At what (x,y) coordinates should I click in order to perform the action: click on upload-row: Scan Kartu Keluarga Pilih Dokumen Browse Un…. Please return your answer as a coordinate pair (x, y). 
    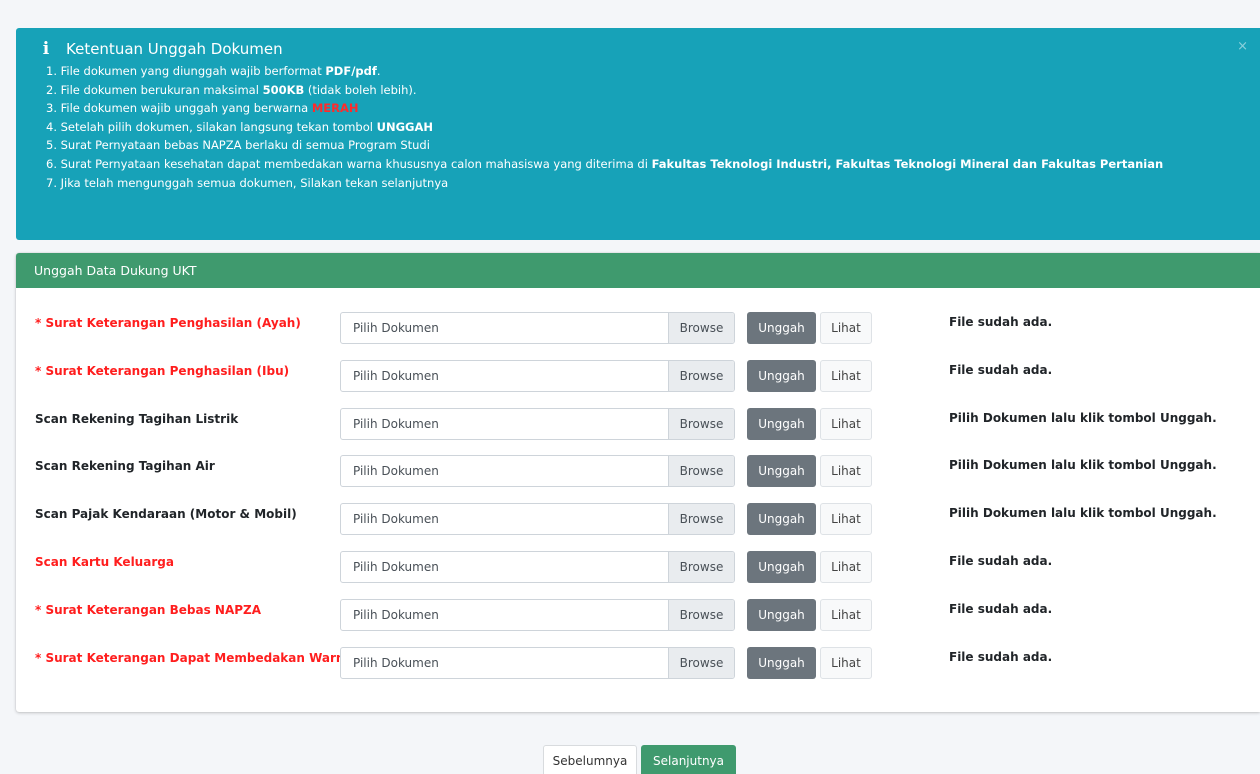
    Looking at the image, I should click on (638, 568).